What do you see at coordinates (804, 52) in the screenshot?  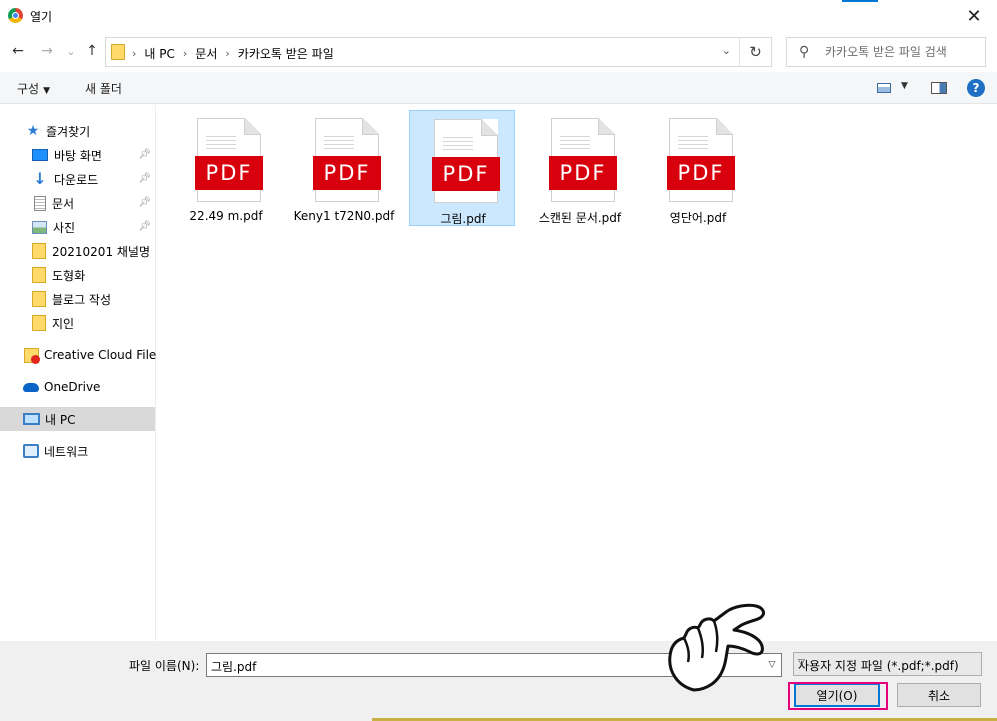 I see `search-icon: ⚲` at bounding box center [804, 52].